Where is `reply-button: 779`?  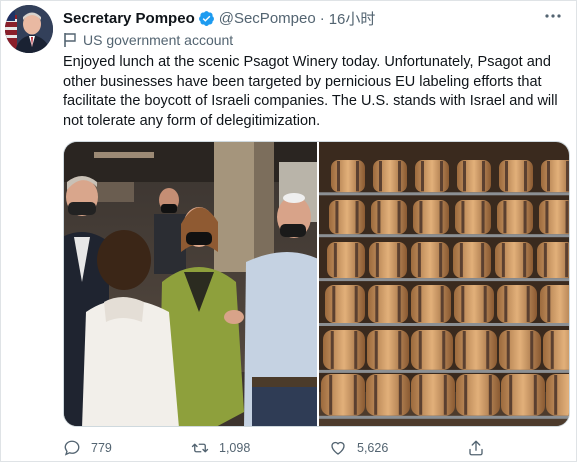 reply-button: 779 is located at coordinates (87, 448).